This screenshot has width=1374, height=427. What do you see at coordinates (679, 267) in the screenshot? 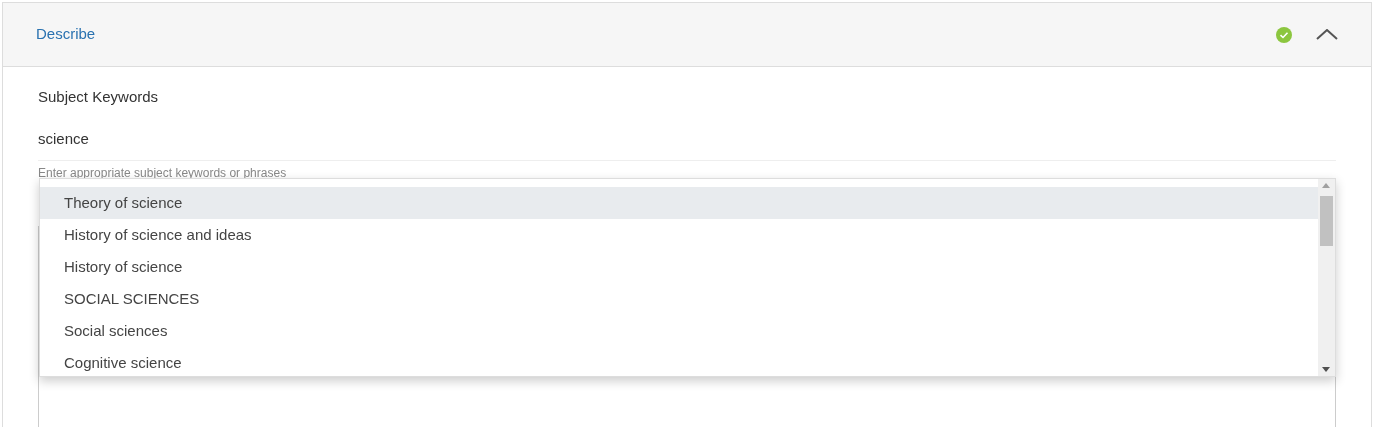
I see `suggestion-item: History of science` at bounding box center [679, 267].